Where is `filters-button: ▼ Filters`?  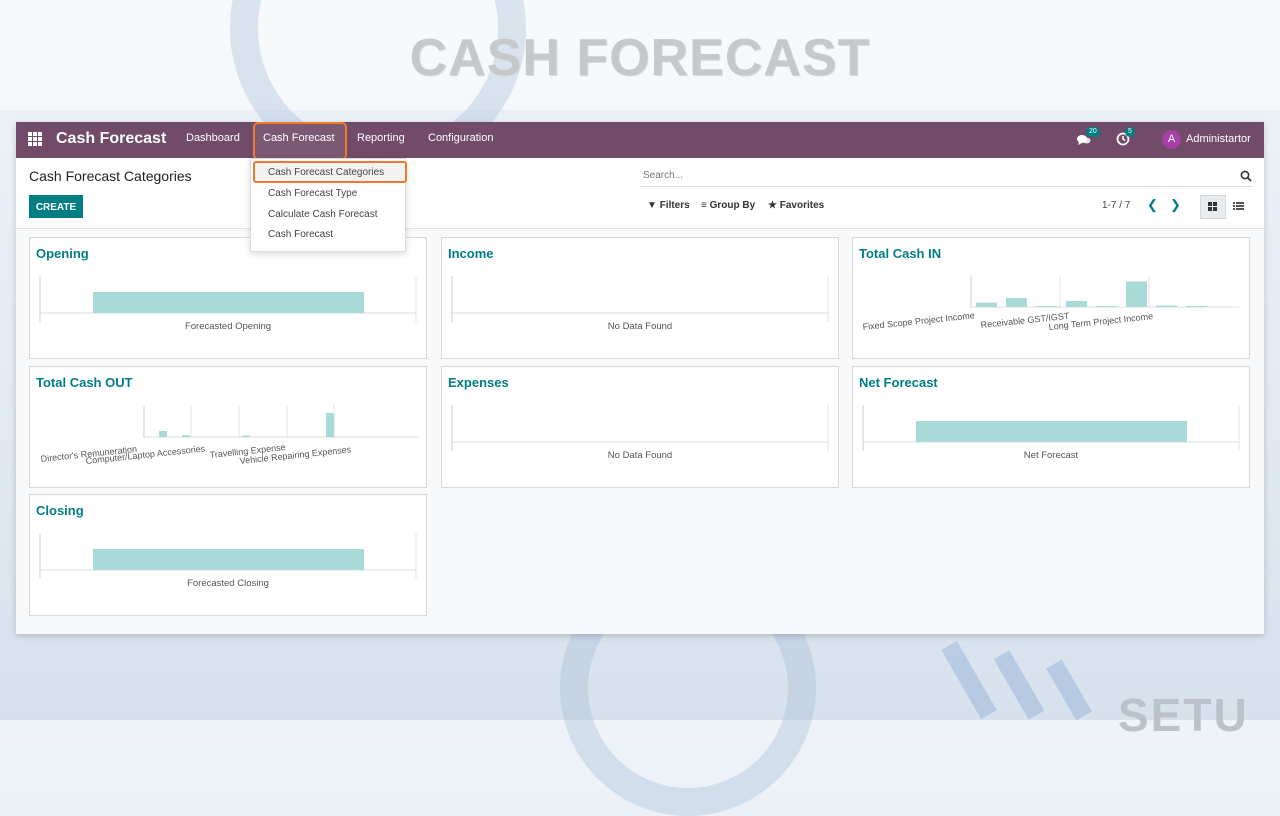 filters-button: ▼ Filters is located at coordinates (668, 205).